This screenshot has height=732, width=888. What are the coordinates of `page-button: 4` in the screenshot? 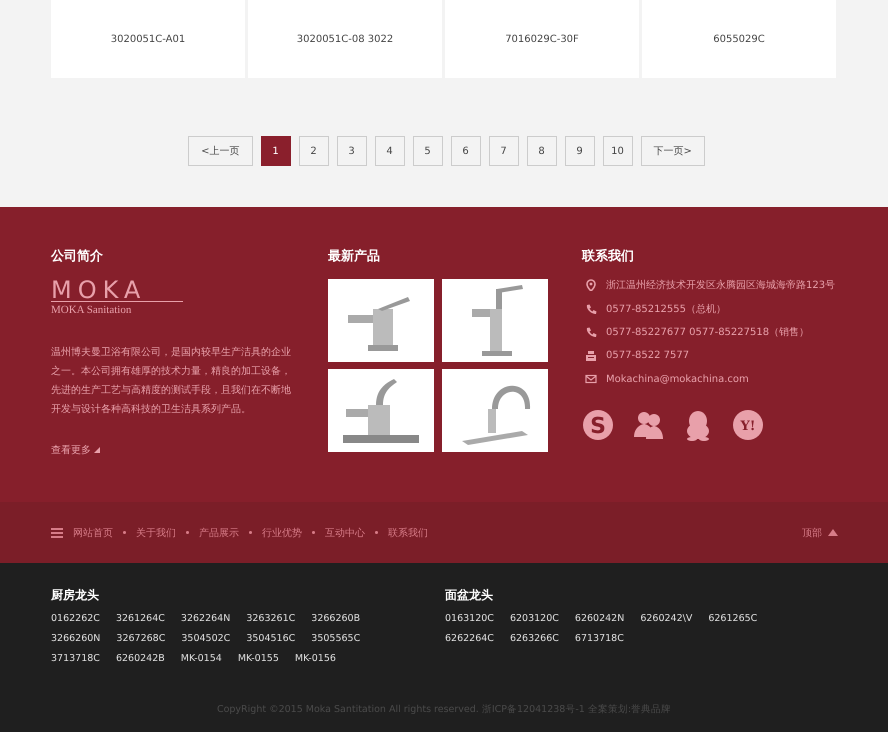 It's located at (389, 151).